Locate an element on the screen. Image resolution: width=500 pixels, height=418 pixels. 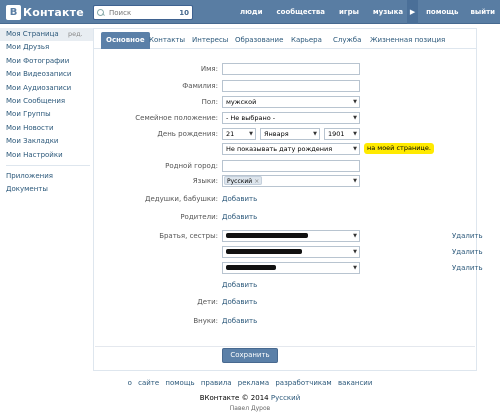
birthday-visibility-hint: на моей странице. is located at coordinates (399, 148).